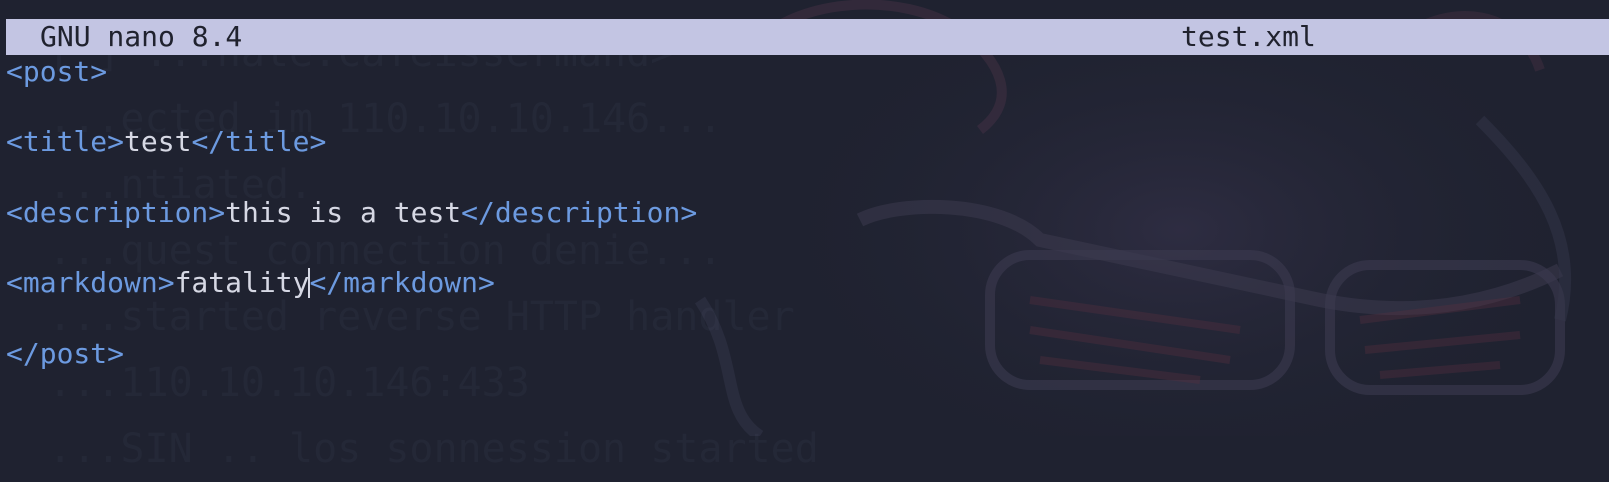 Image resolution: width=1609 pixels, height=482 pixels. What do you see at coordinates (158, 142) in the screenshot?
I see `xml-text: test` at bounding box center [158, 142].